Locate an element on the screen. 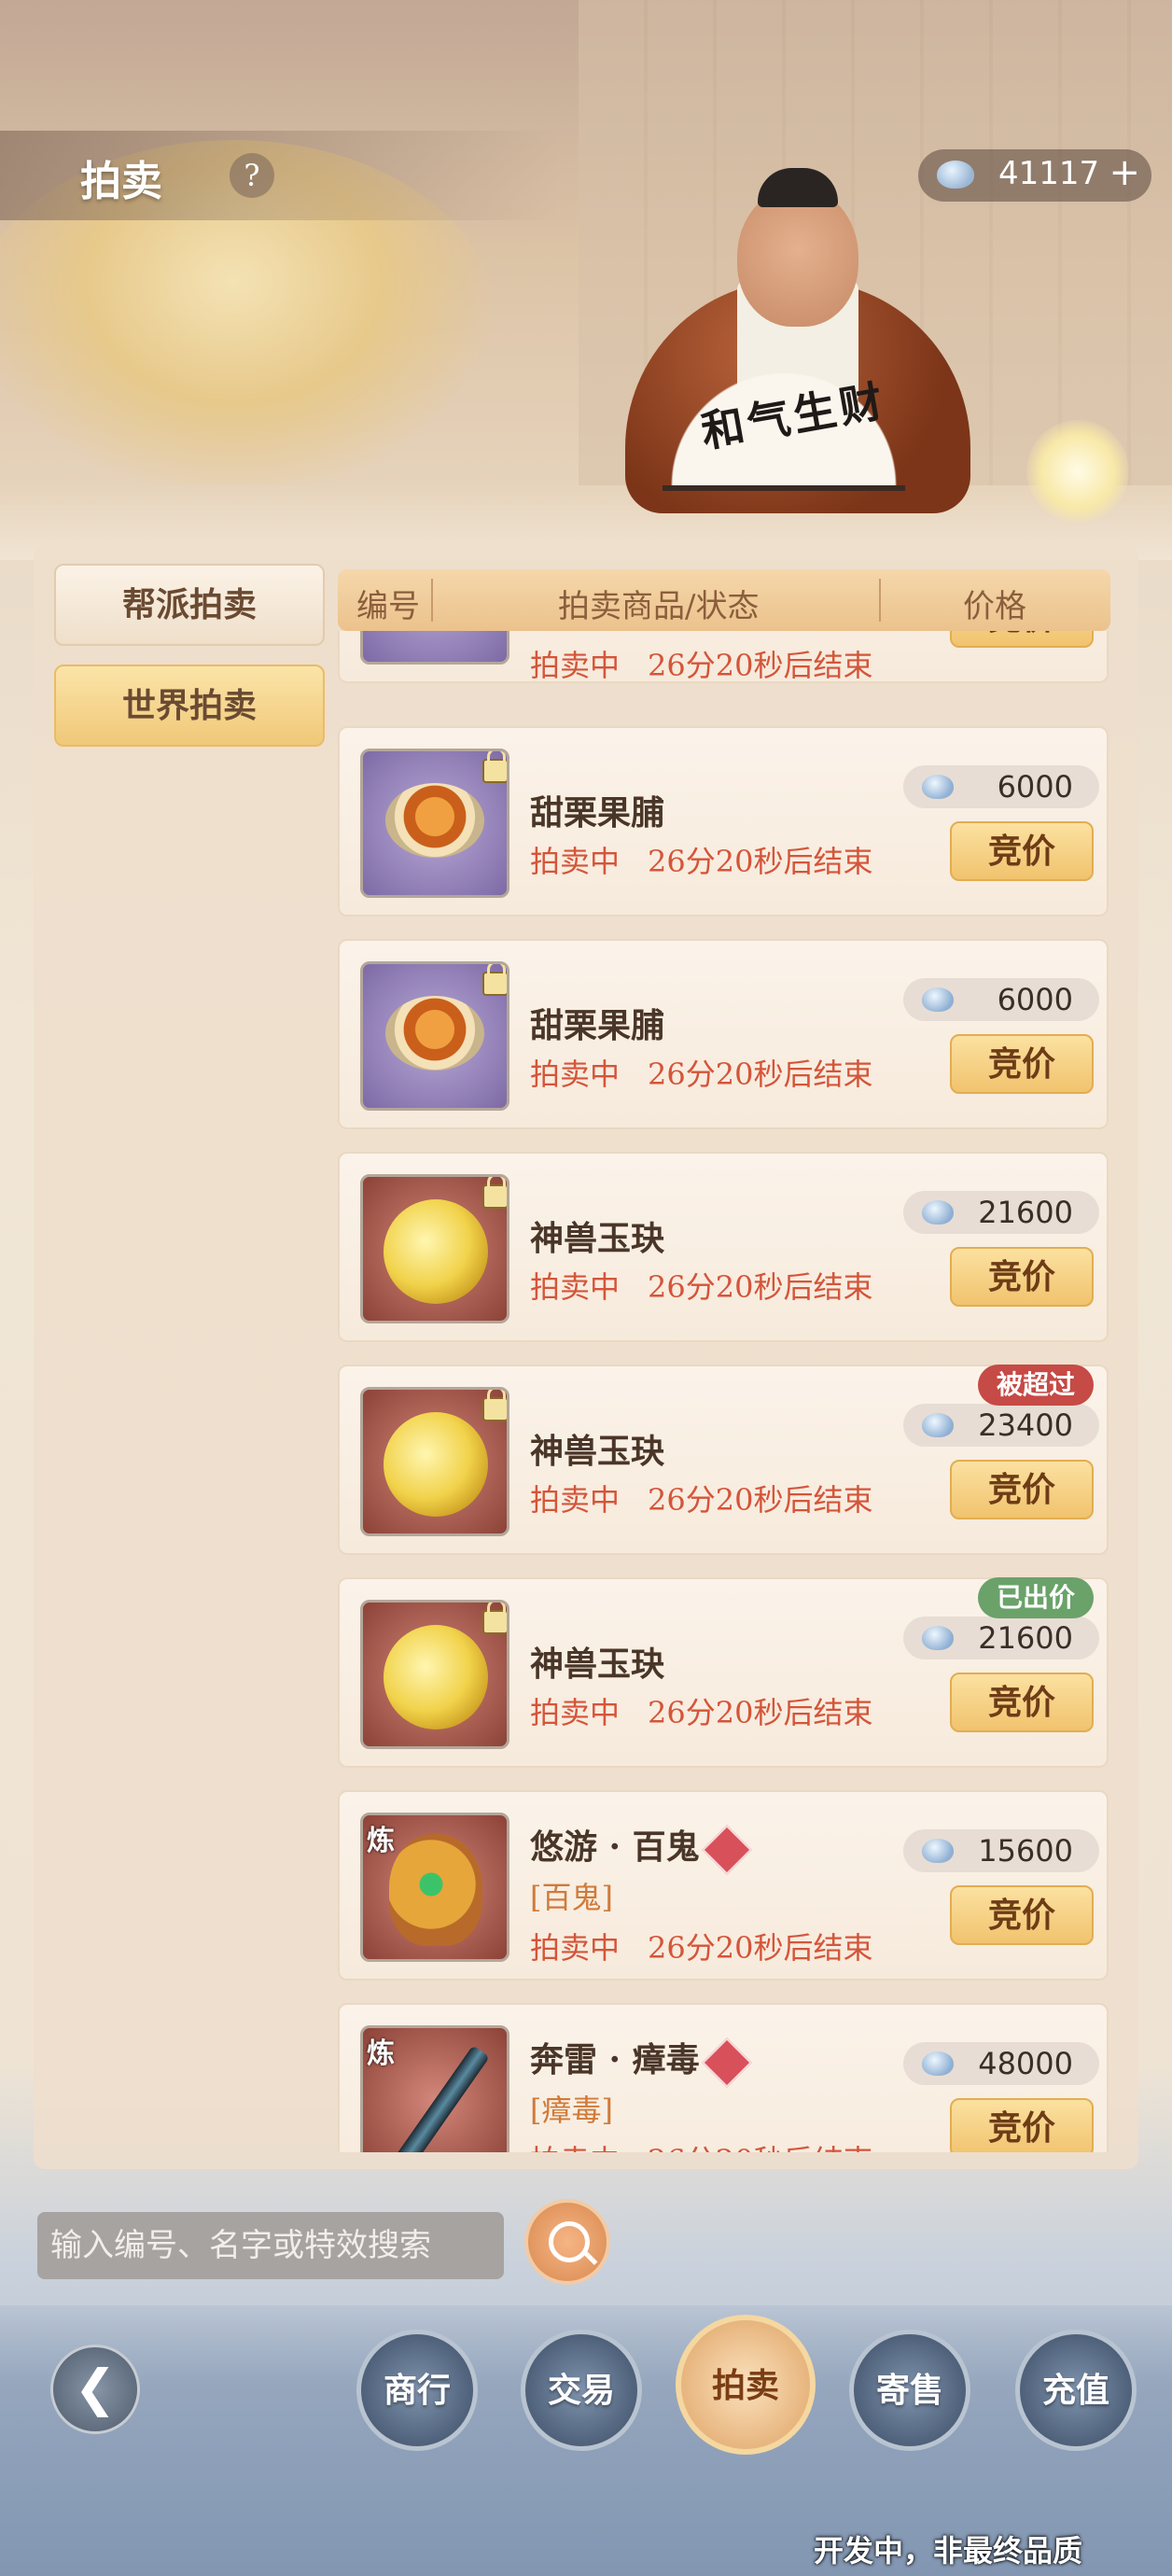 The width and height of the screenshot is (1172, 2576). list-item: 炼 悠游 · 百鬼 [百鬼] 拍卖中 26分20秒后结束 15600 竞价 is located at coordinates (723, 1885).